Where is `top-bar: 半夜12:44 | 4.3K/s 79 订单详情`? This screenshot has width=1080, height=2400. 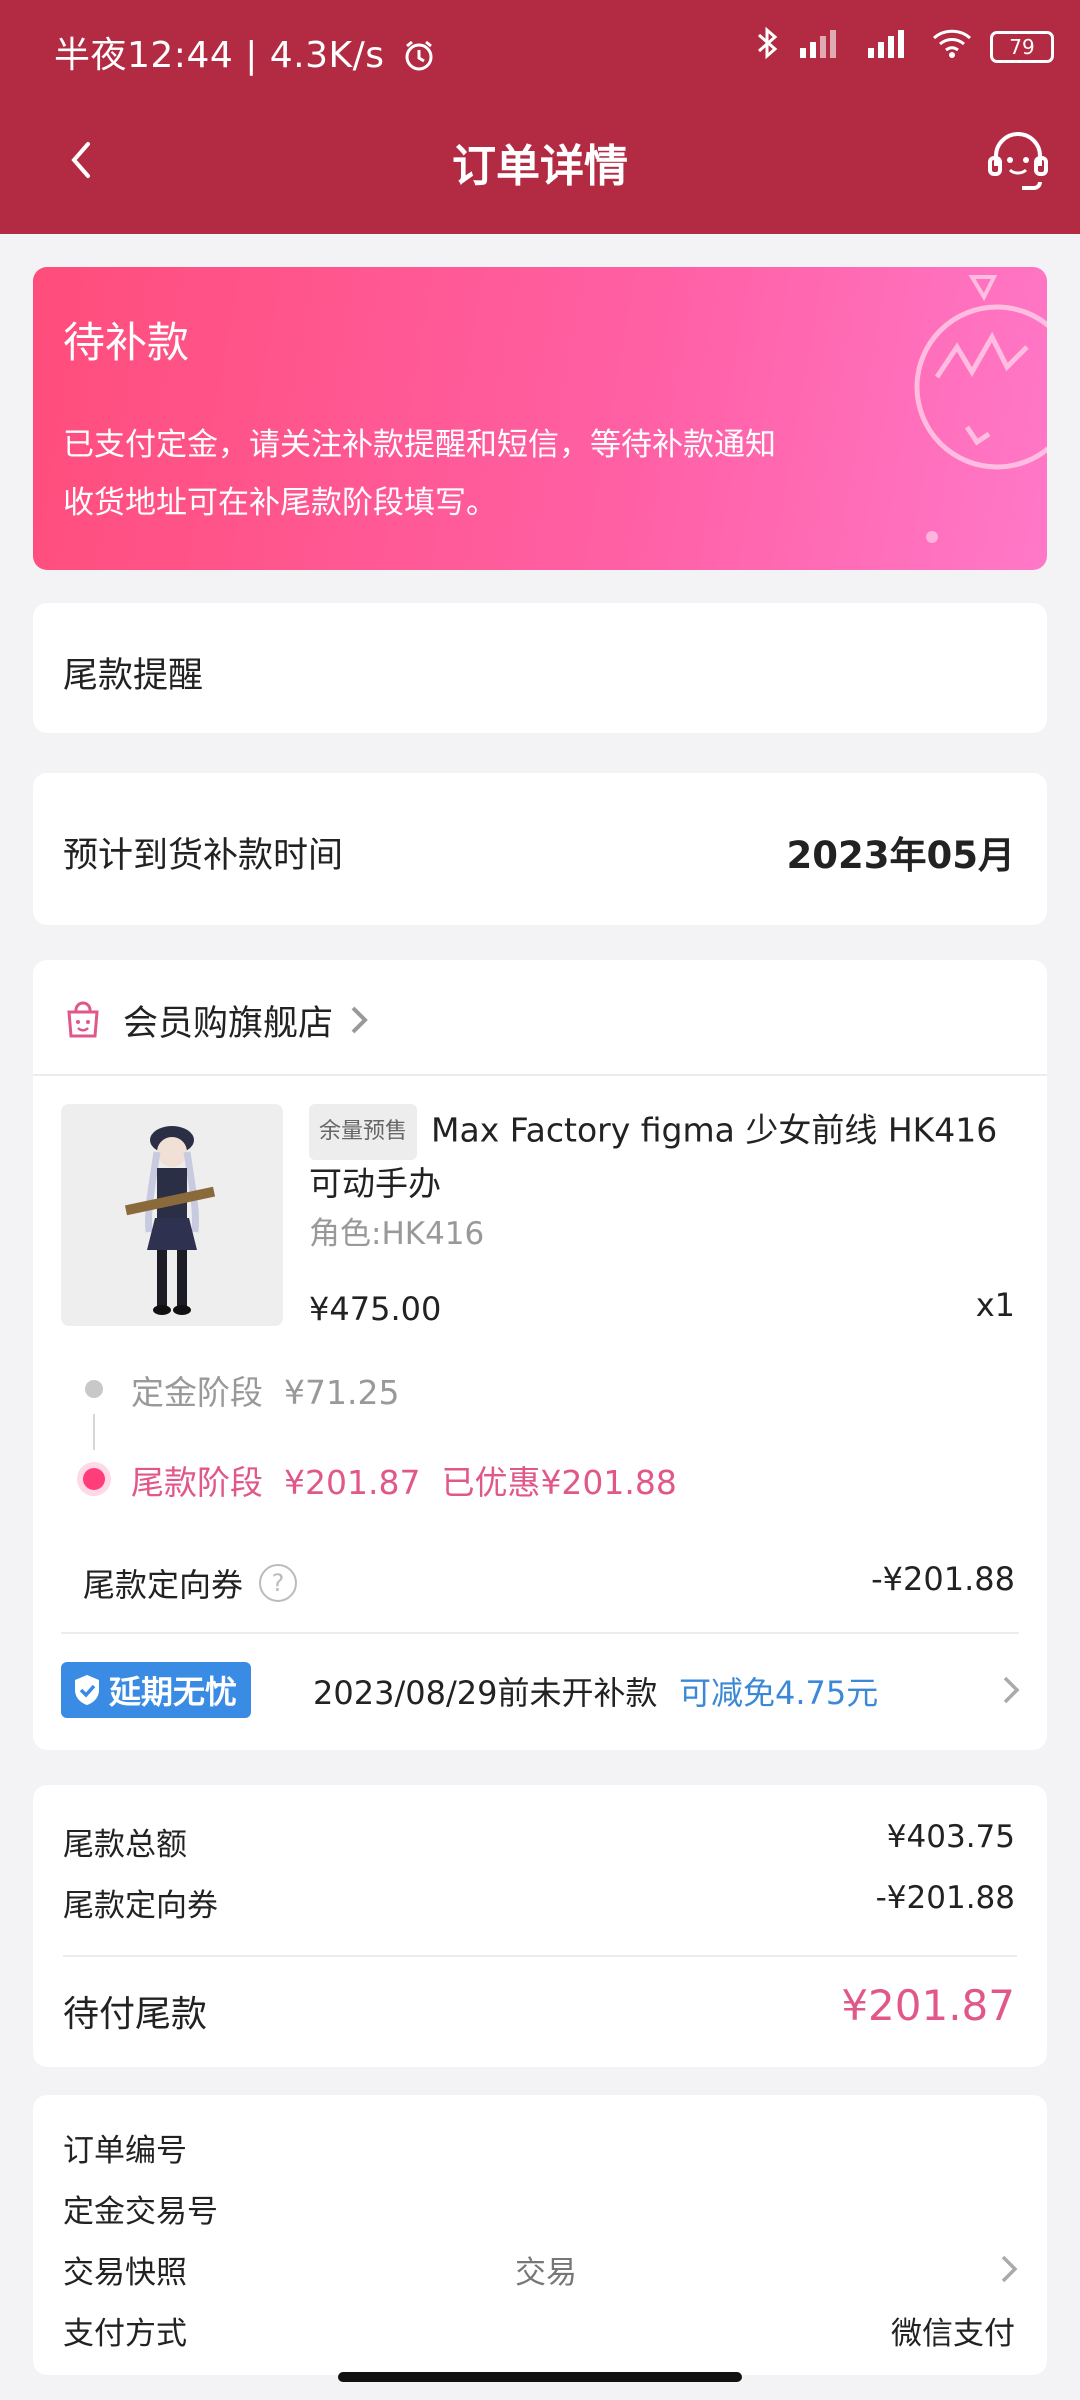
top-bar: 半夜12:44 | 4.3K/s 79 订单详情 is located at coordinates (540, 117).